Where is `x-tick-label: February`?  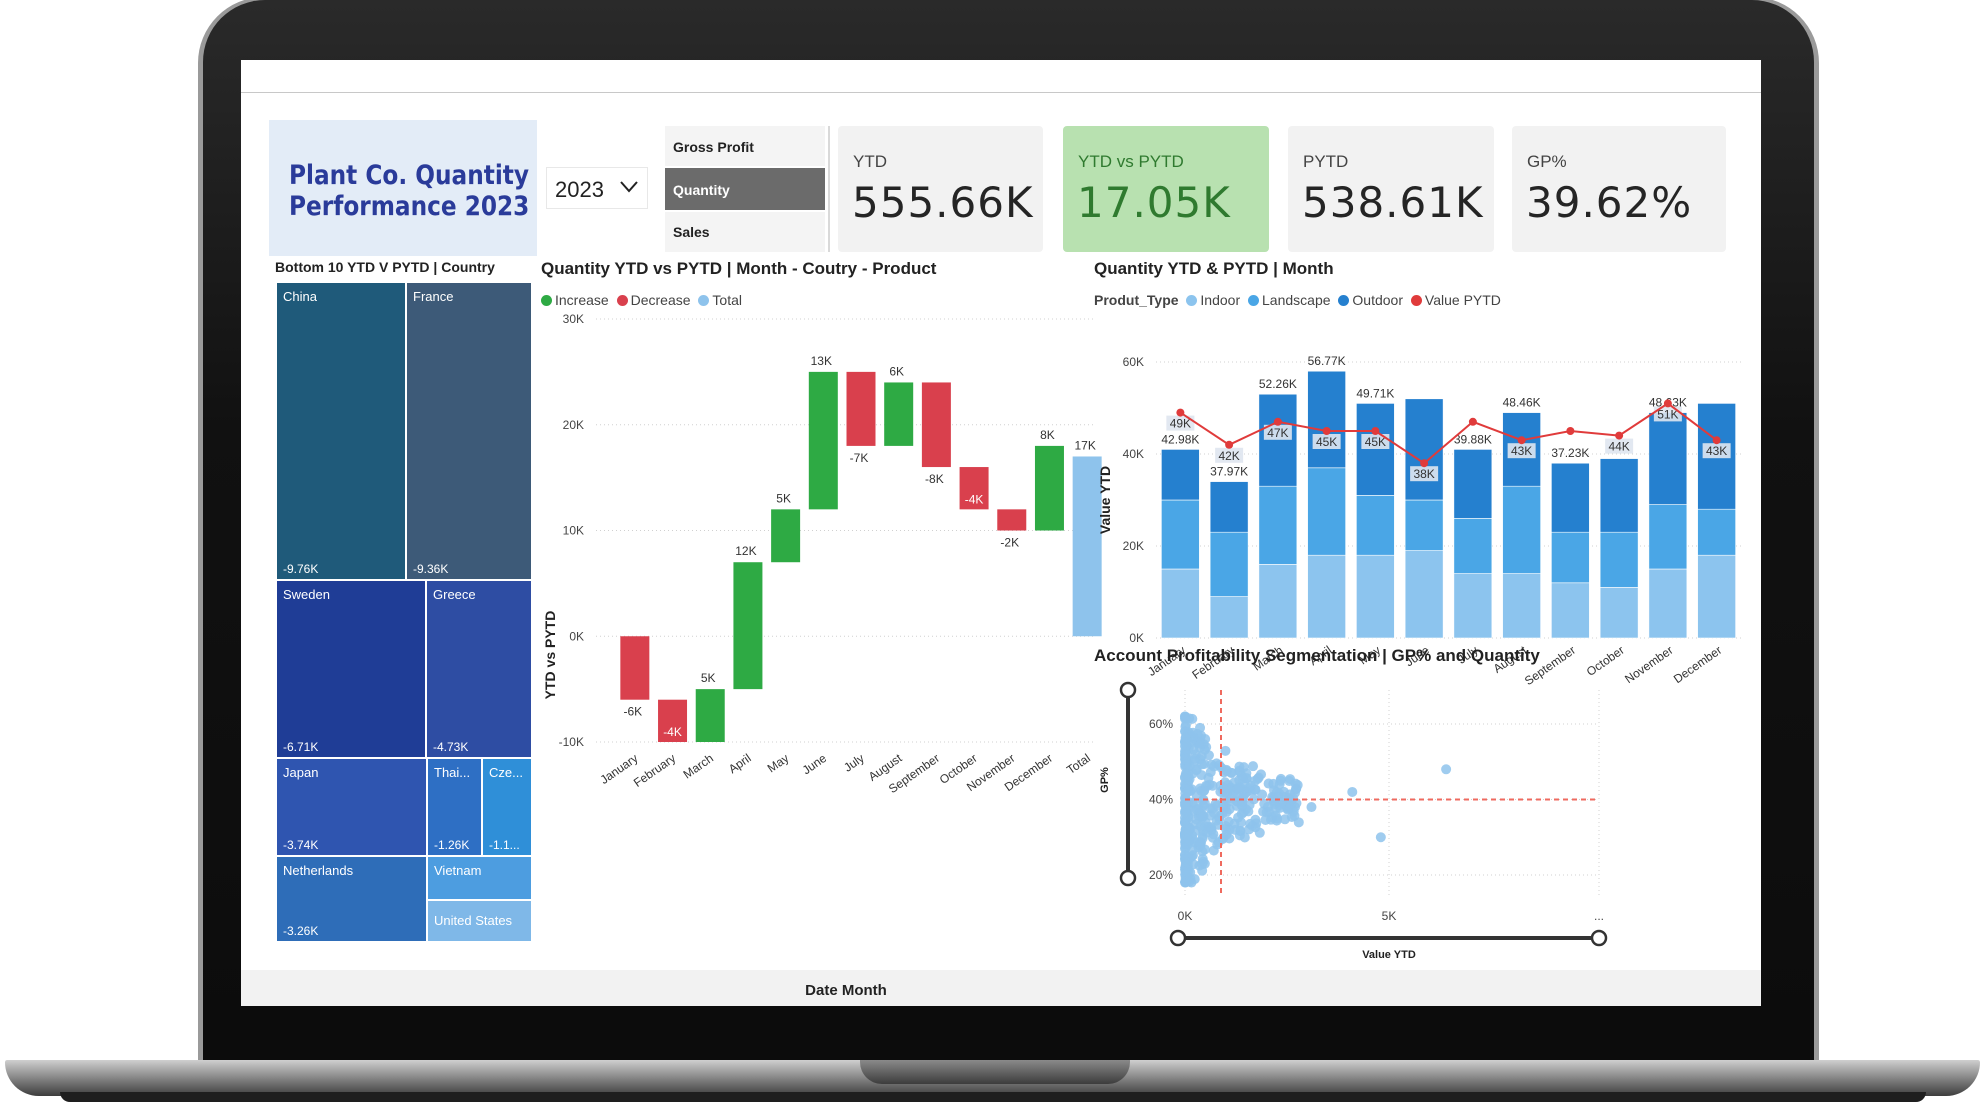 x-tick-label: February is located at coordinates (654, 770).